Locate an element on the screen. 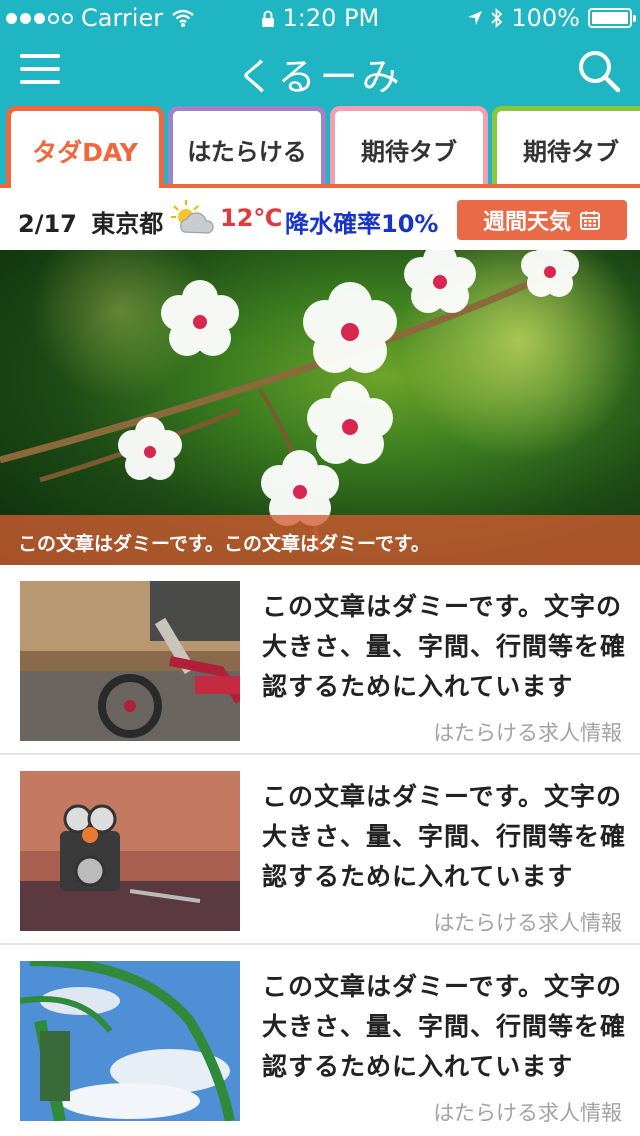  clock: 1:20 PM is located at coordinates (331, 18).